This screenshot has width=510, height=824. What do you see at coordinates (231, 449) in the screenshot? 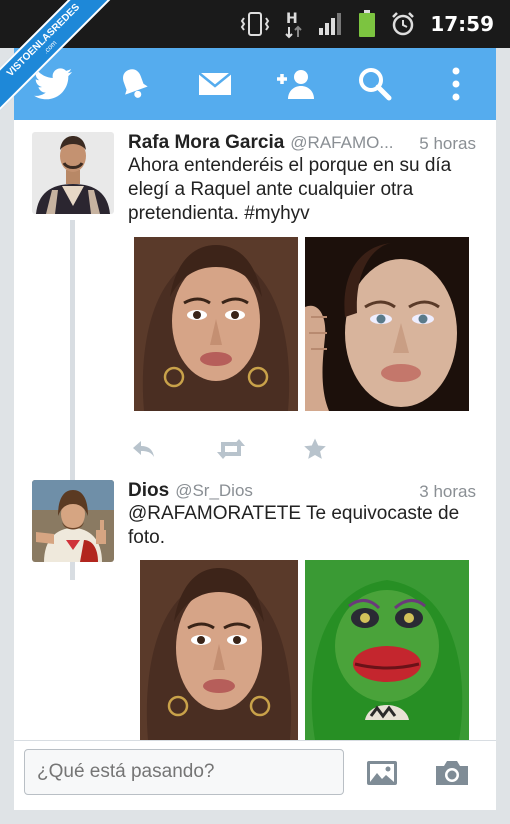
I see `retweet-icon` at bounding box center [231, 449].